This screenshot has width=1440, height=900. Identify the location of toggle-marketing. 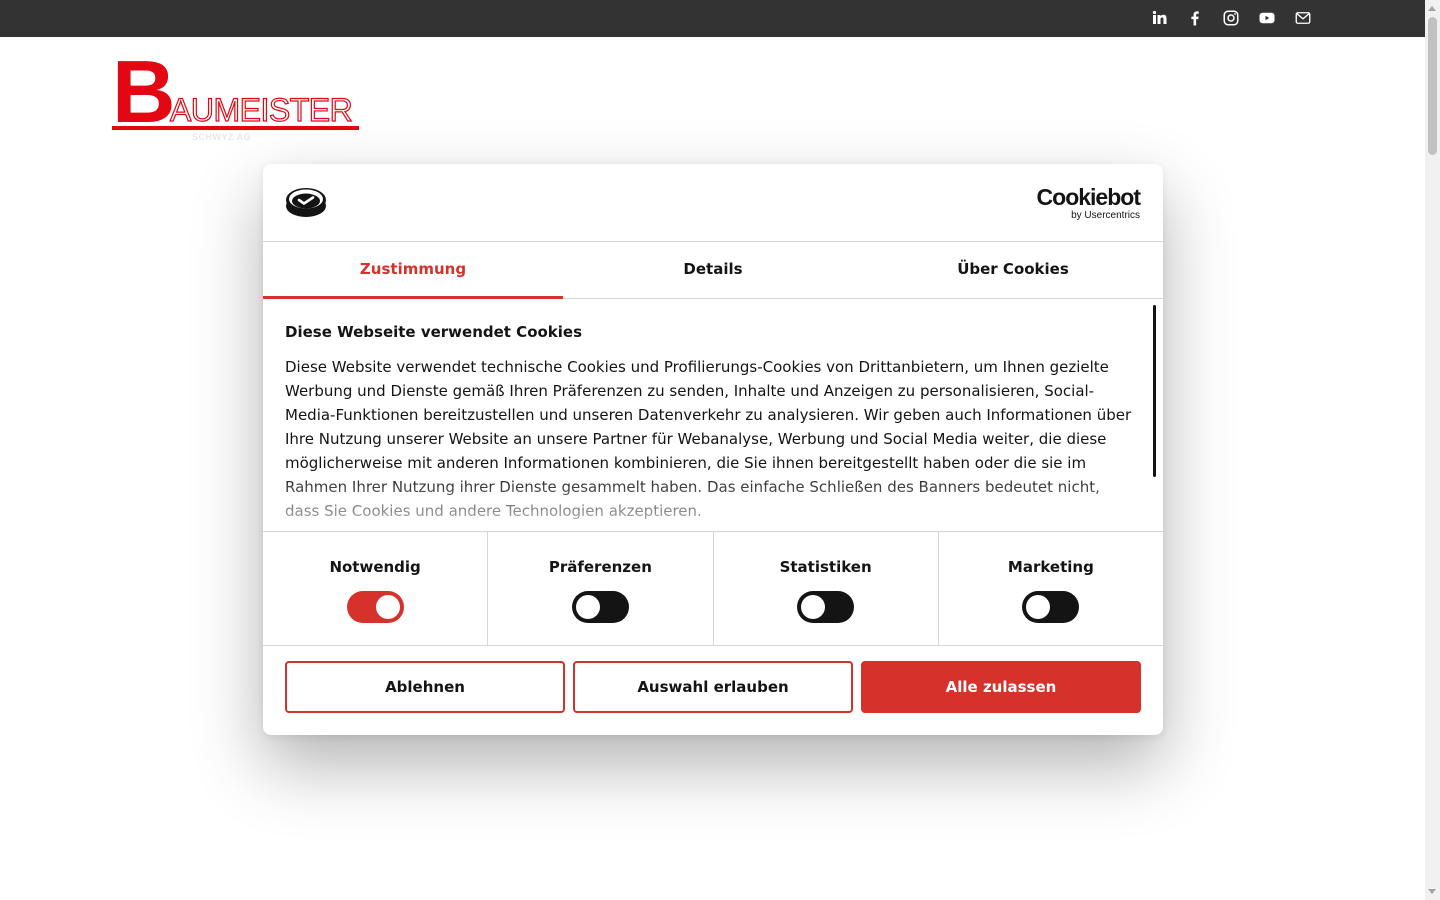
(1051, 607).